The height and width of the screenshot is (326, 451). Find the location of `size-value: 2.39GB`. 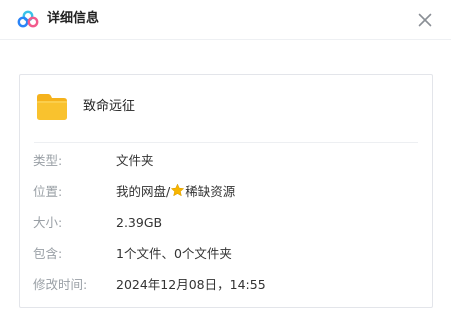

size-value: 2.39GB is located at coordinates (139, 222).